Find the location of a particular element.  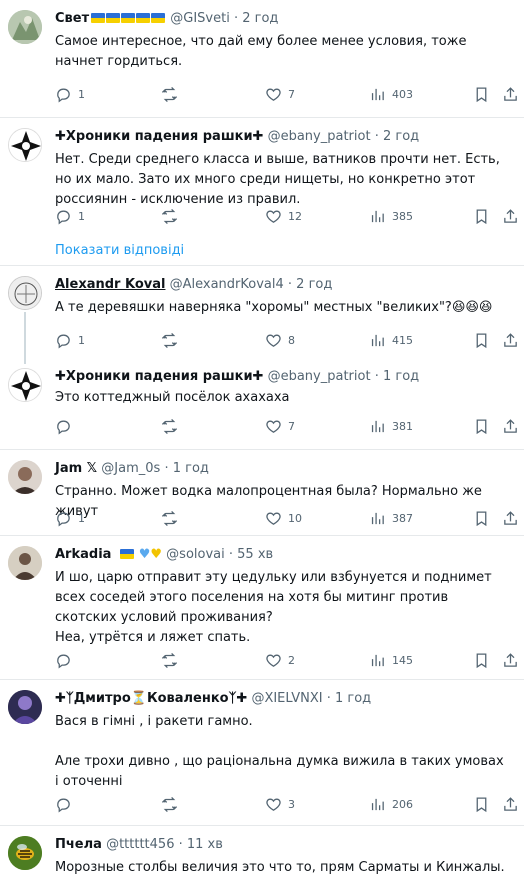

author-name: Jam 𝕏 is located at coordinates (76, 468).